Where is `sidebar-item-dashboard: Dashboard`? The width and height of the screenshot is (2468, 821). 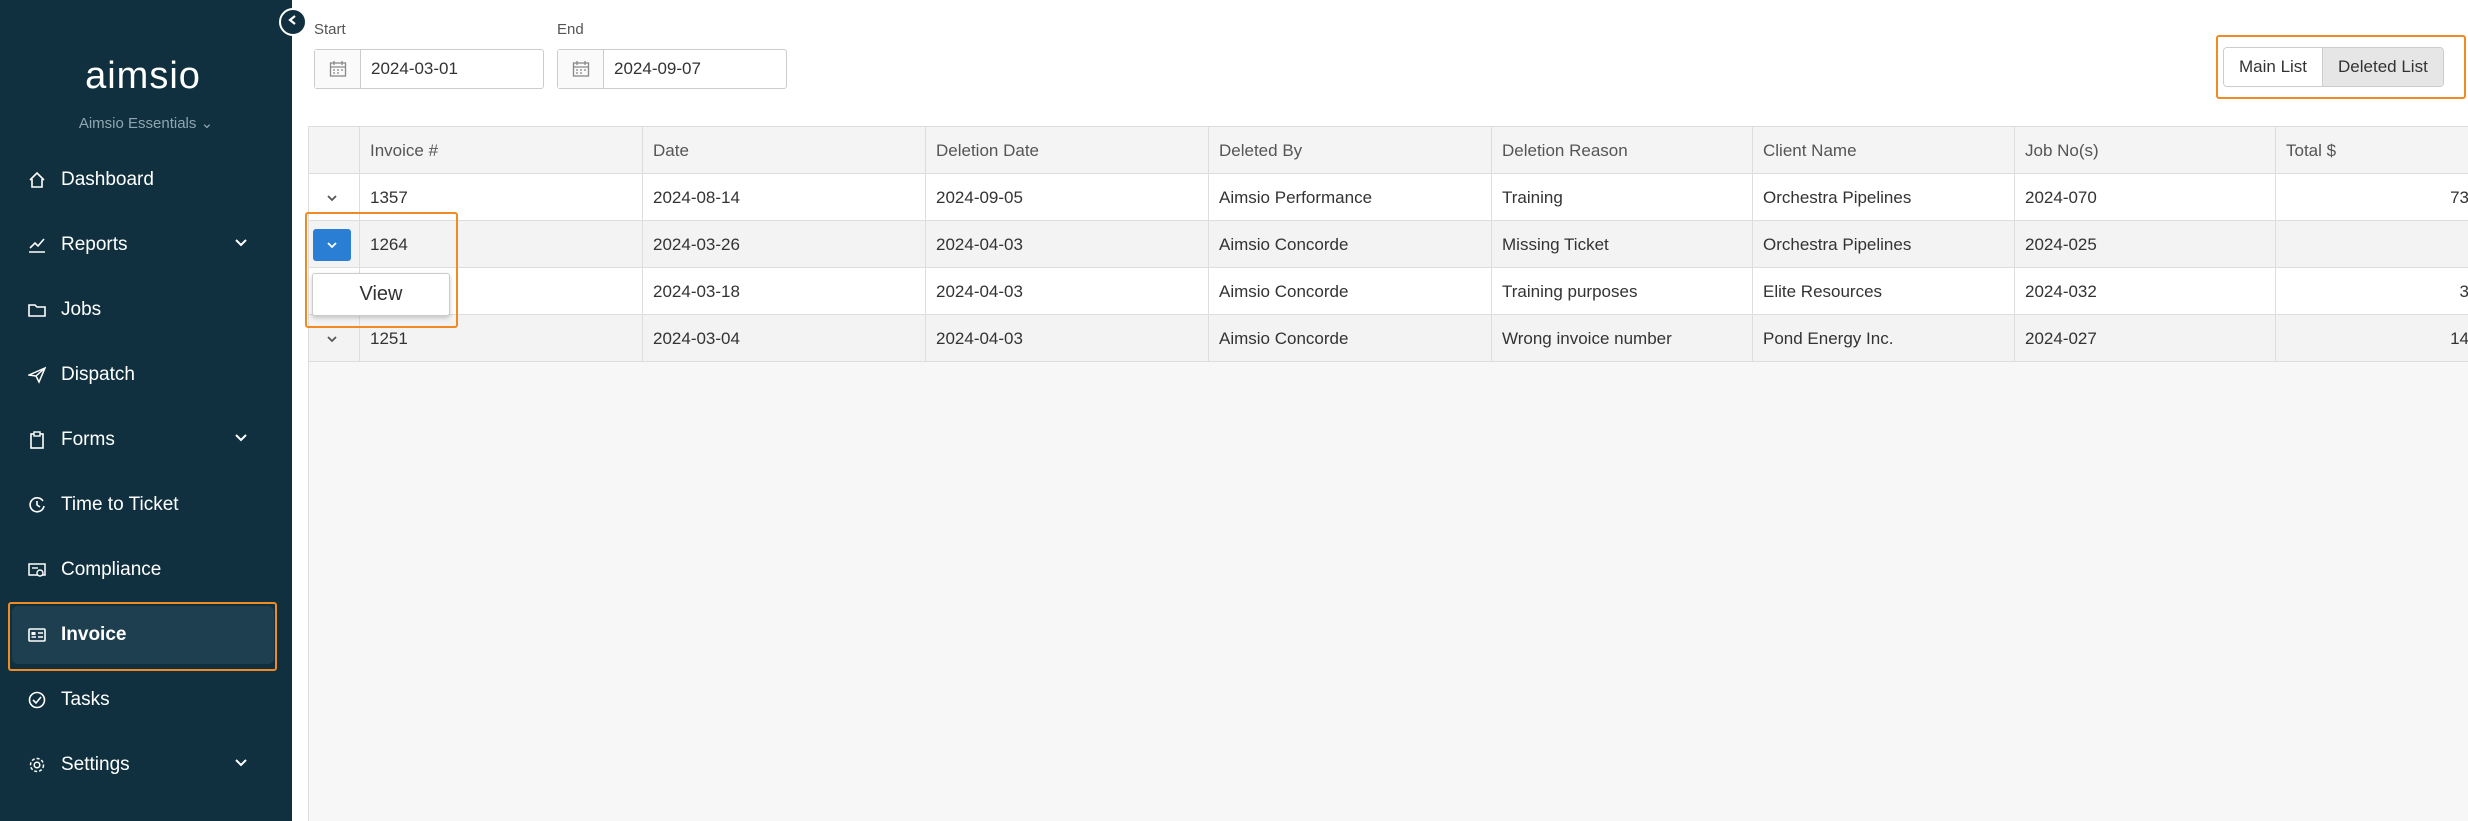
sidebar-item-dashboard: Dashboard is located at coordinates (143, 180).